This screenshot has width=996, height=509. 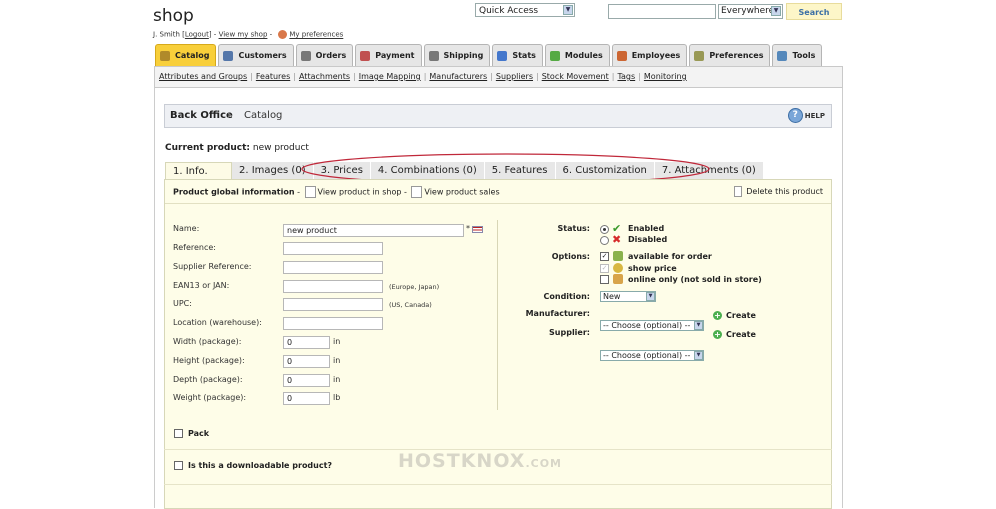 I want to click on condition-label: Condition:, so click(x=567, y=296).